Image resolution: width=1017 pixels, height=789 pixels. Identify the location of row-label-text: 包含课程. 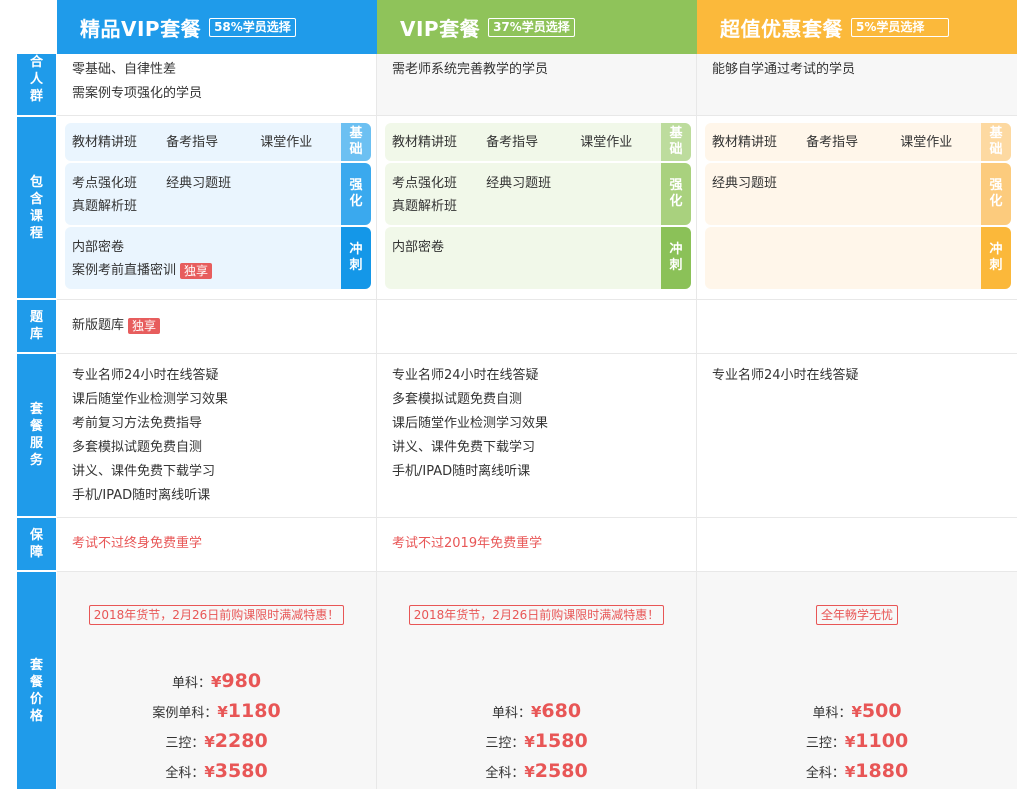
(36, 207).